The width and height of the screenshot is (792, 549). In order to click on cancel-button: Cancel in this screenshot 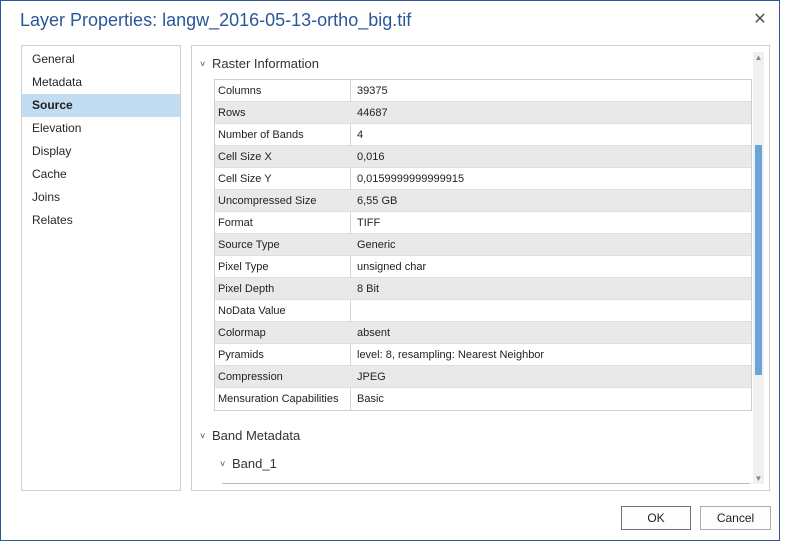, I will do `click(735, 518)`.